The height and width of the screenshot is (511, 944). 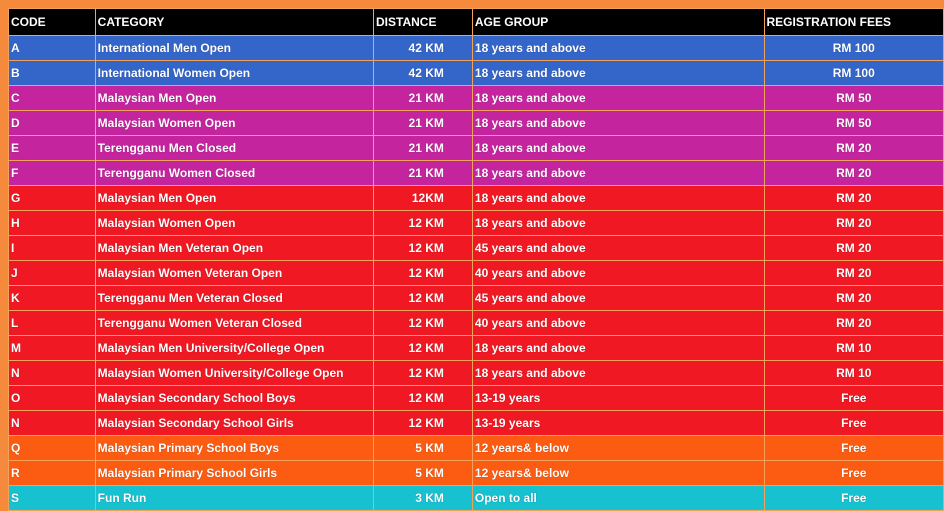 What do you see at coordinates (52, 498) in the screenshot?
I see `cell-code: S` at bounding box center [52, 498].